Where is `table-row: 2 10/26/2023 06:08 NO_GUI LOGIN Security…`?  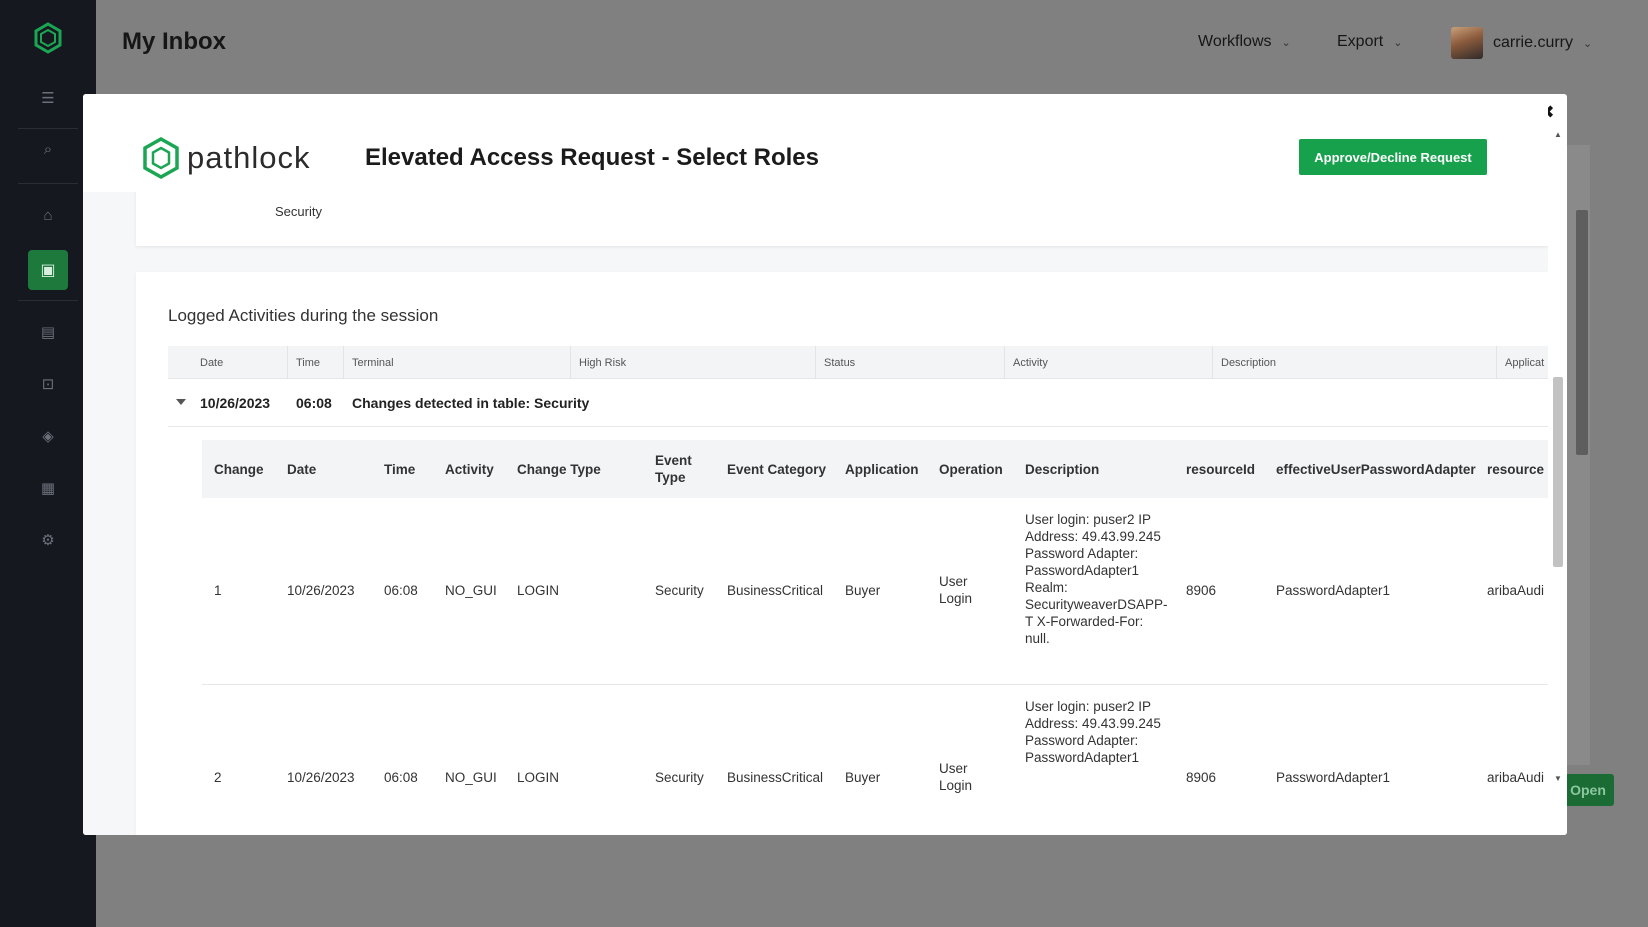 table-row: 2 10/26/2023 06:08 NO_GUI LOGIN Security… is located at coordinates (875, 760).